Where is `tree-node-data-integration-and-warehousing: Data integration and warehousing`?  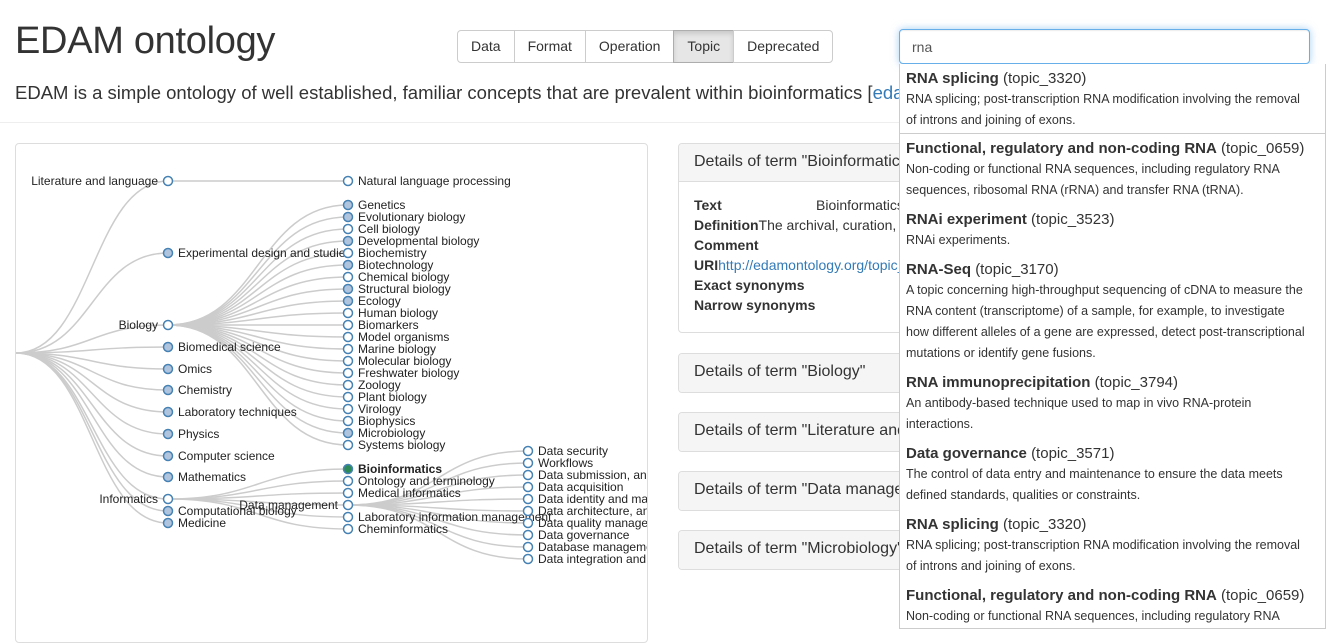 tree-node-data-integration-and-warehousing: Data integration and warehousing is located at coordinates (585, 559).